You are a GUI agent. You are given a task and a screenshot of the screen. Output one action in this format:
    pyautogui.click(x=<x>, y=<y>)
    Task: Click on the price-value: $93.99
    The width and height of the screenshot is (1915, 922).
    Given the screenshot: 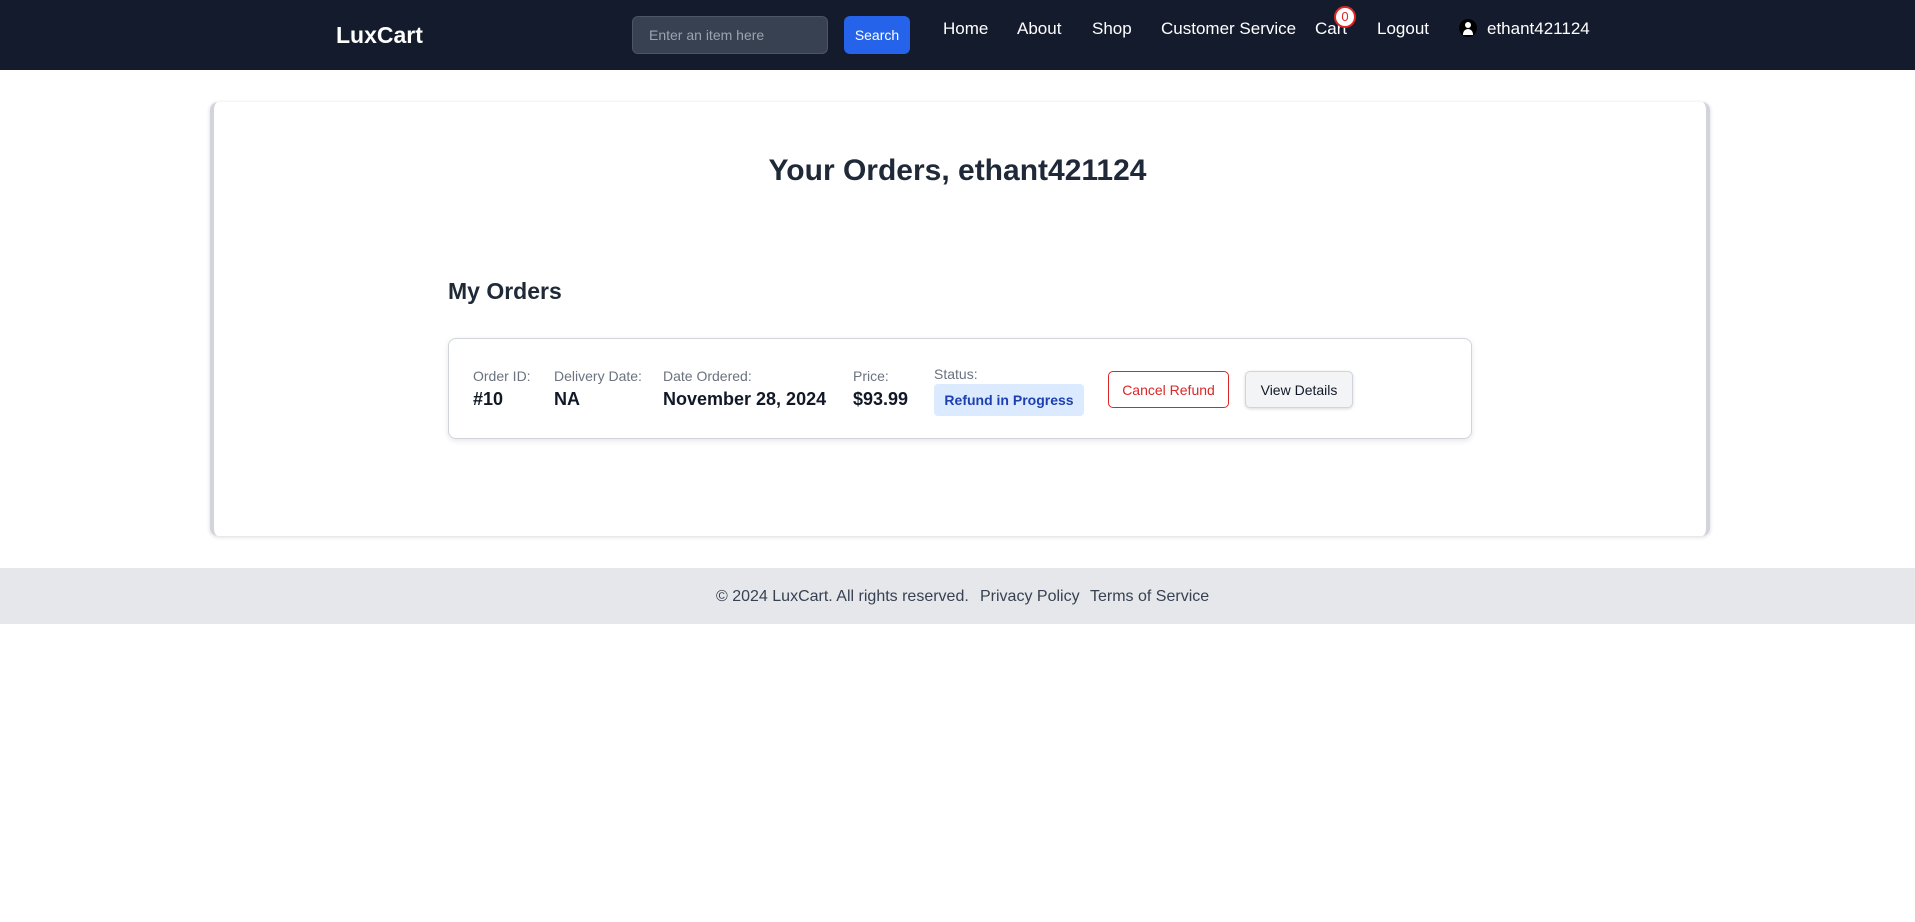 What is the action you would take?
    pyautogui.click(x=881, y=399)
    